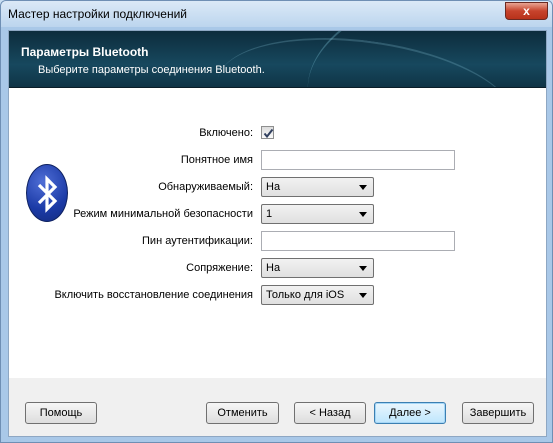 This screenshot has width=553, height=443. I want to click on enabled-label: Включено:, so click(226, 133).